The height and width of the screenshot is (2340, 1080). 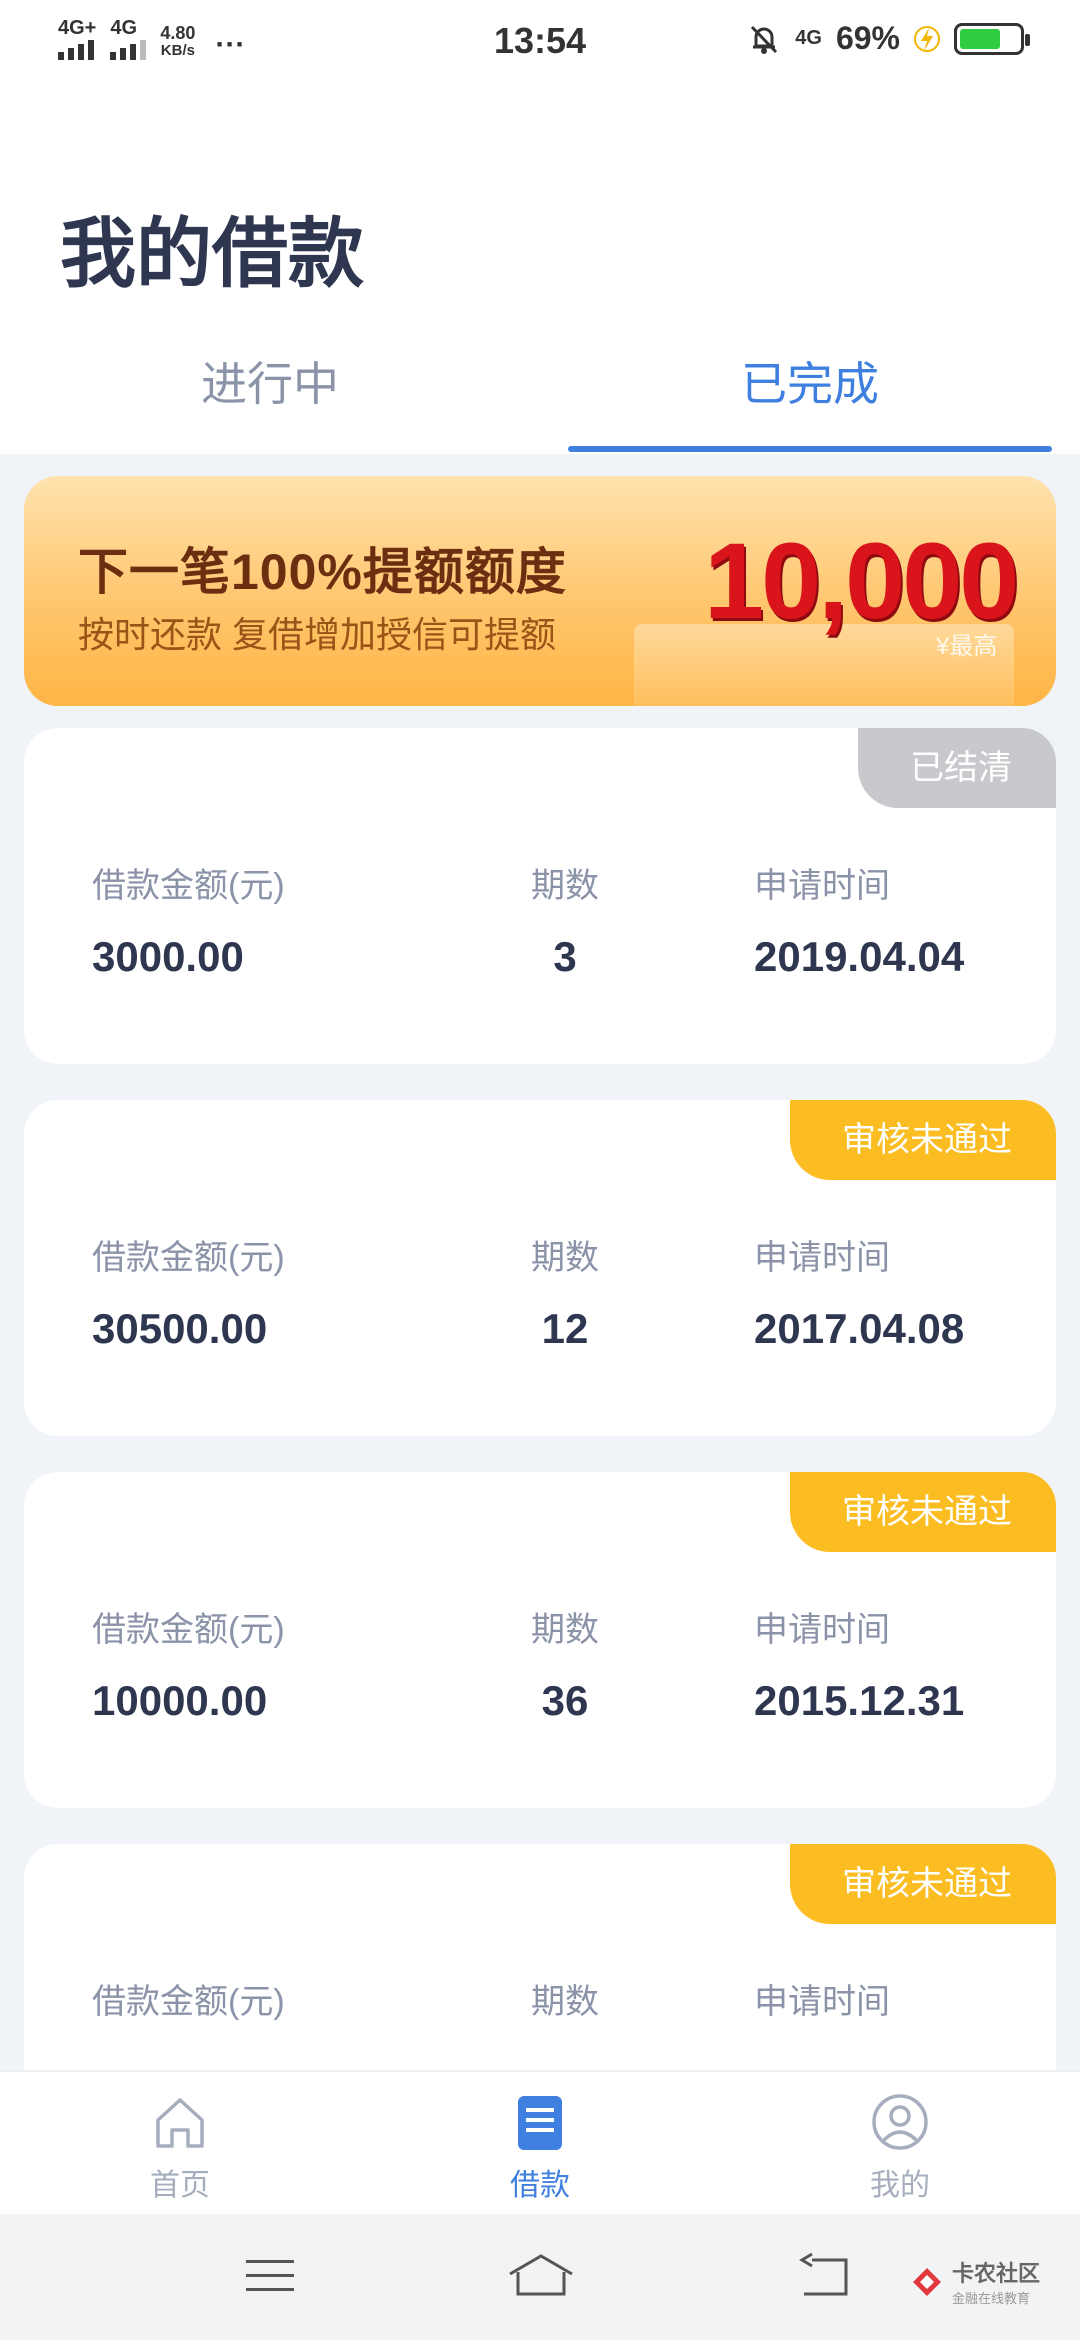 I want to click on user-icon, so click(x=900, y=2122).